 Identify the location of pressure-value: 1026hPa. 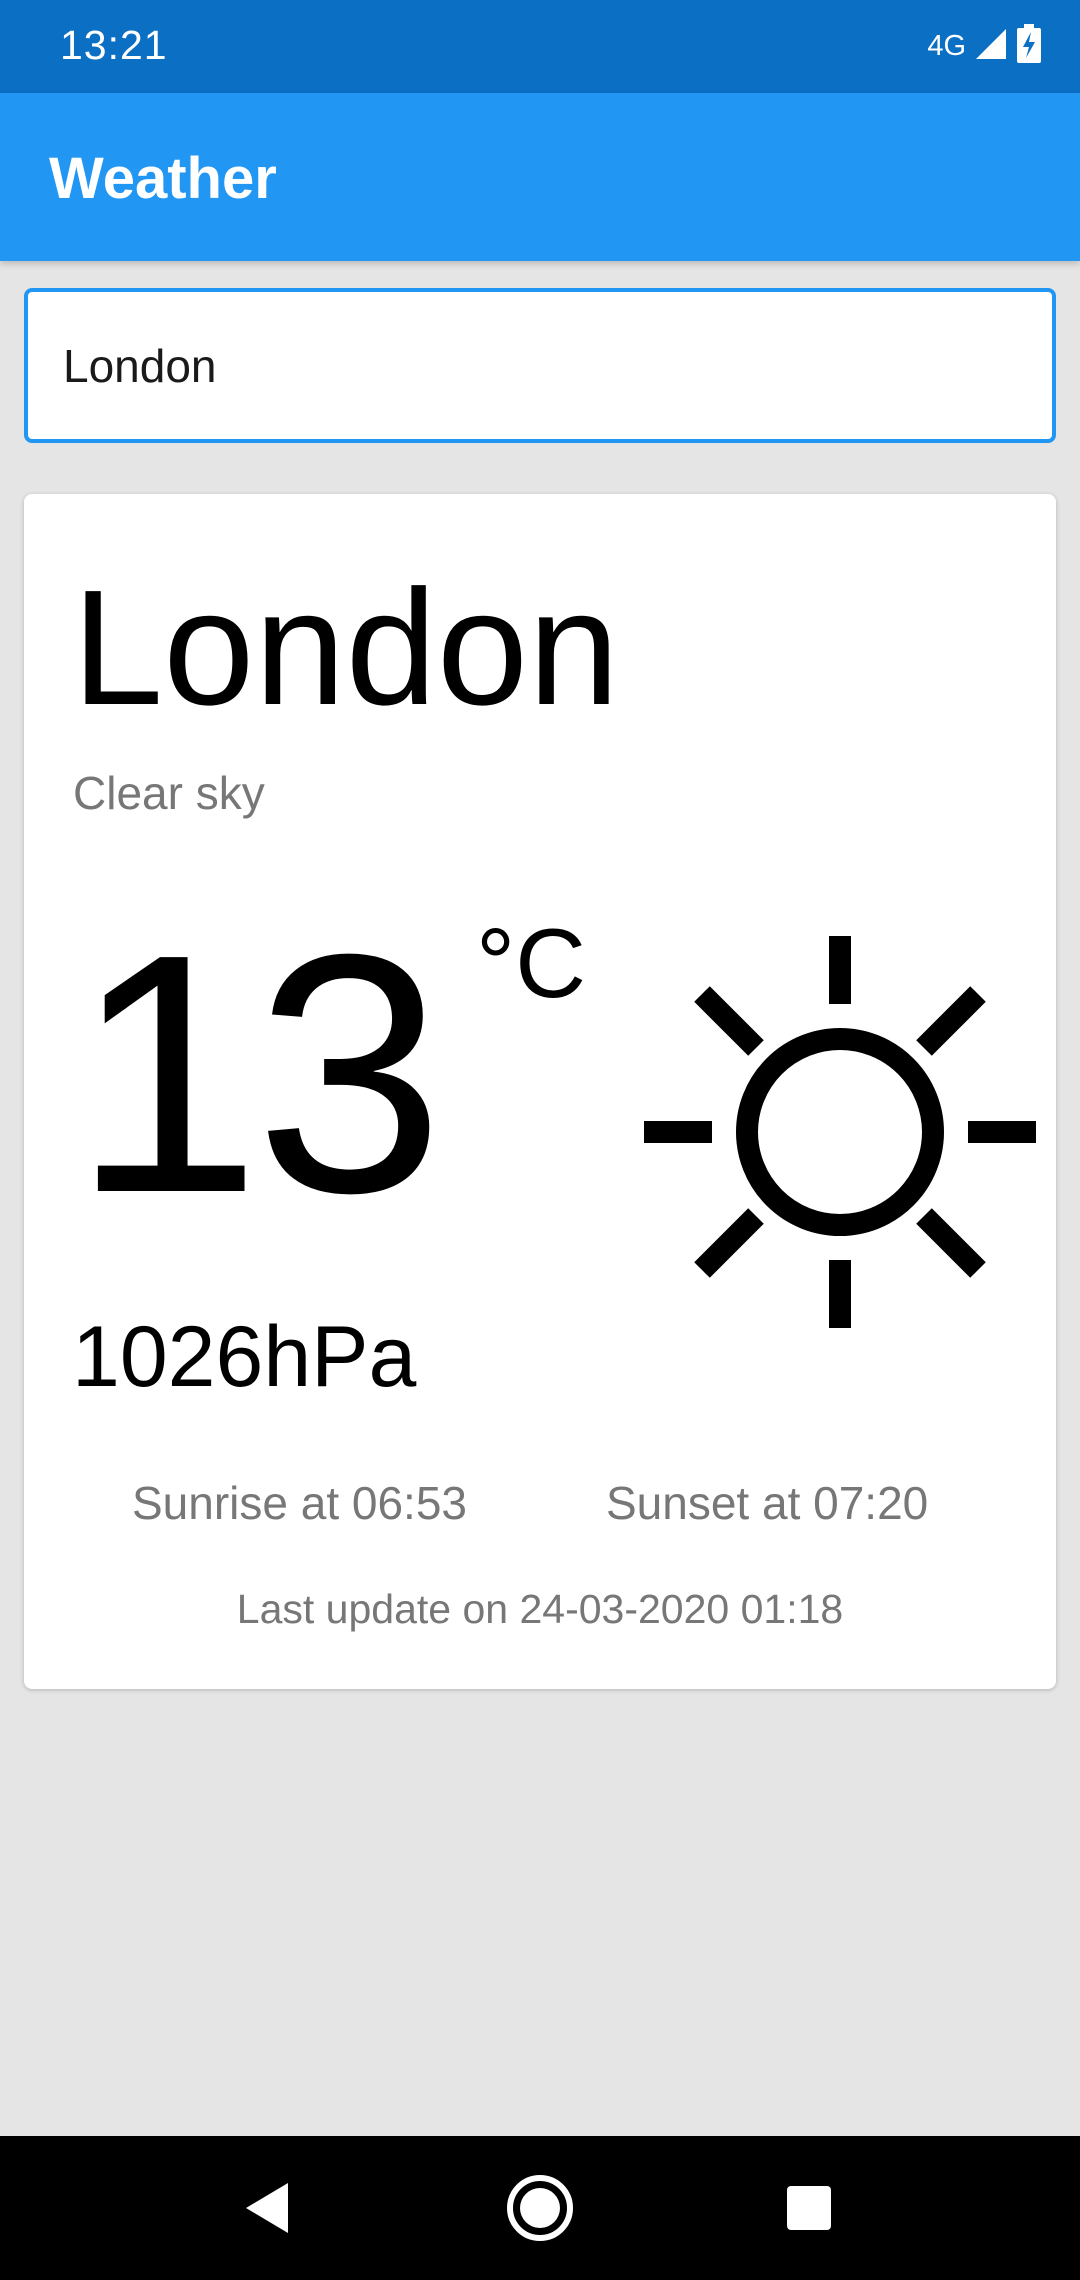
(244, 1357).